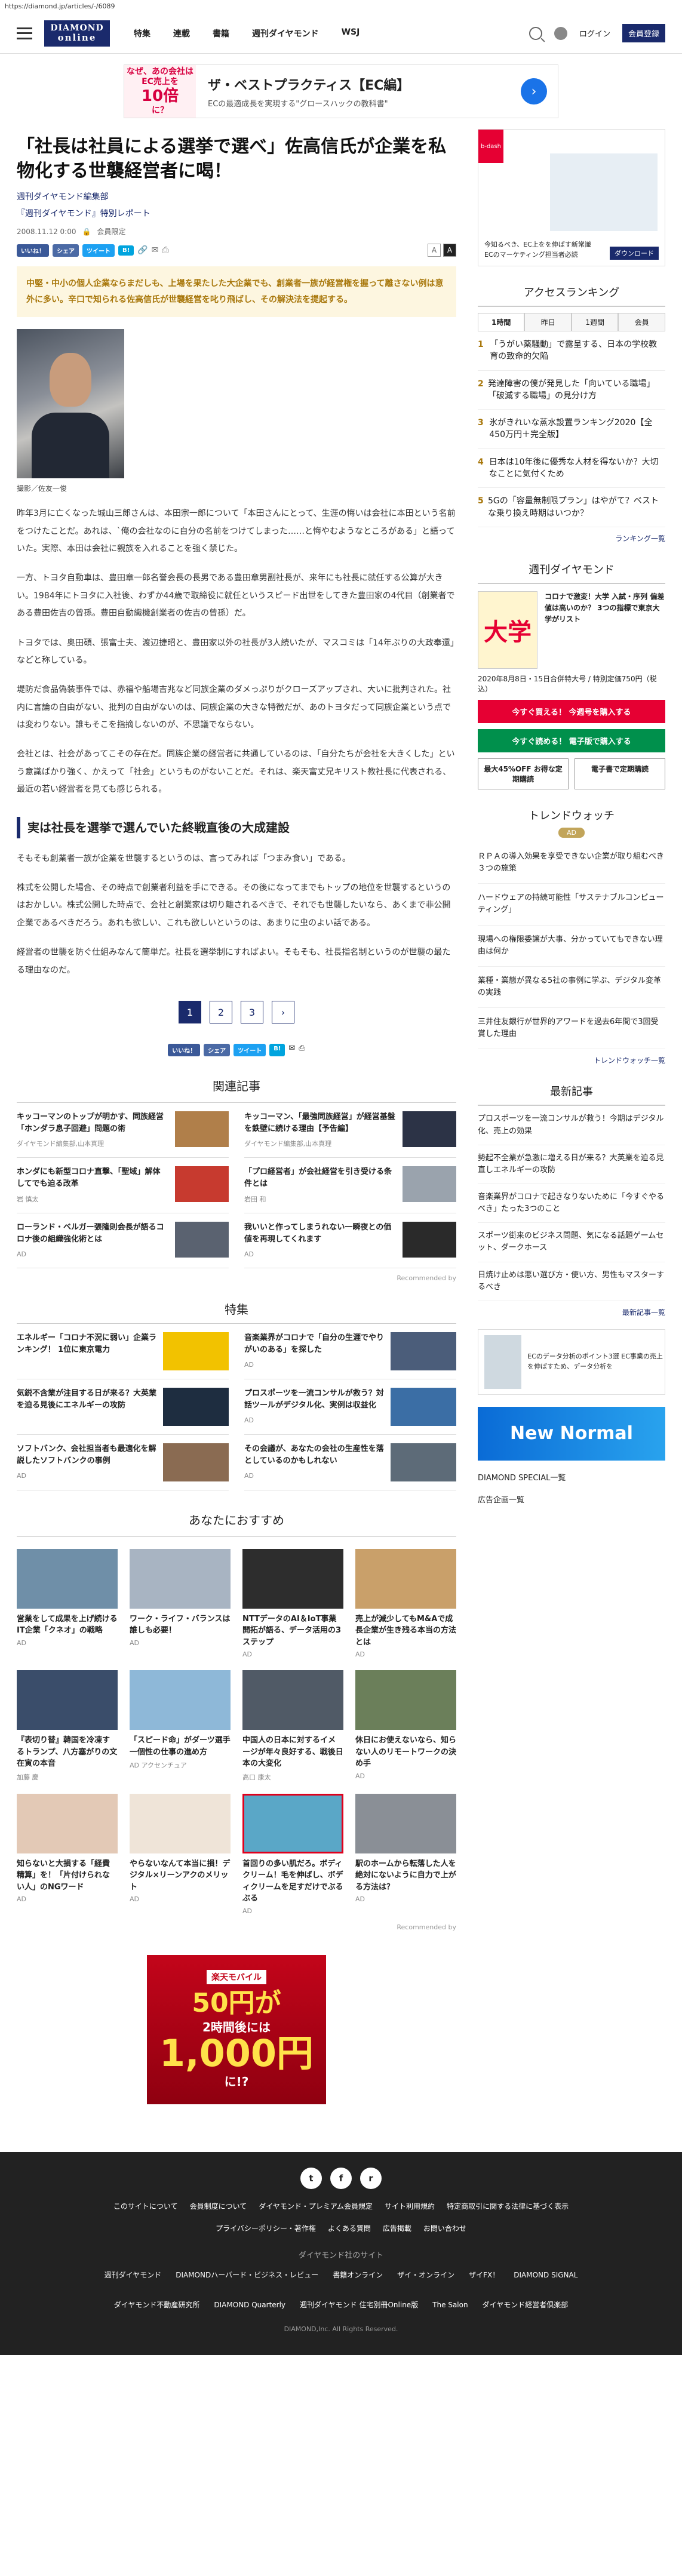 Image resolution: width=682 pixels, height=2576 pixels. I want to click on footer-site-link: DIAMOND Quarterly, so click(250, 2305).